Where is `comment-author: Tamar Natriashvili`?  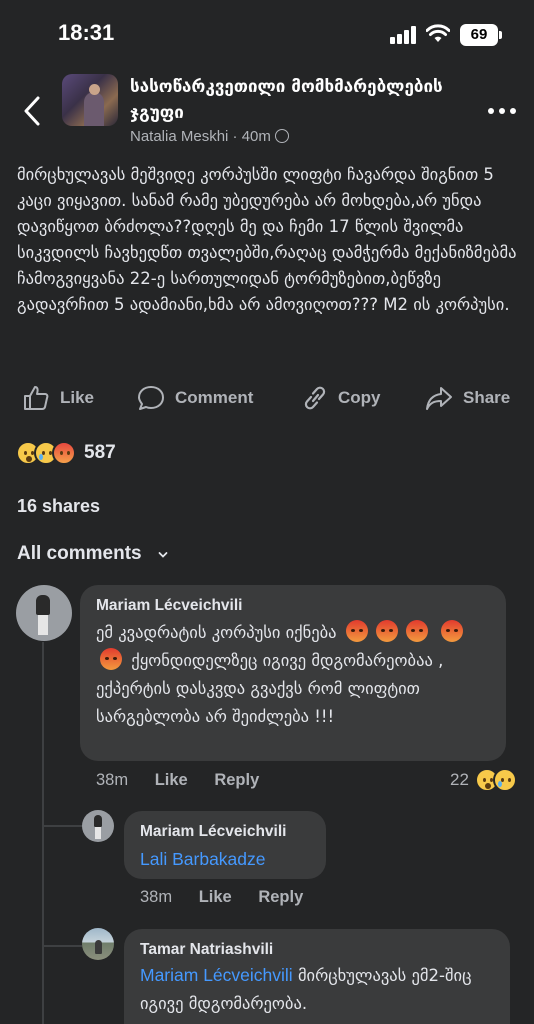
comment-author: Tamar Natriashvili is located at coordinates (206, 950).